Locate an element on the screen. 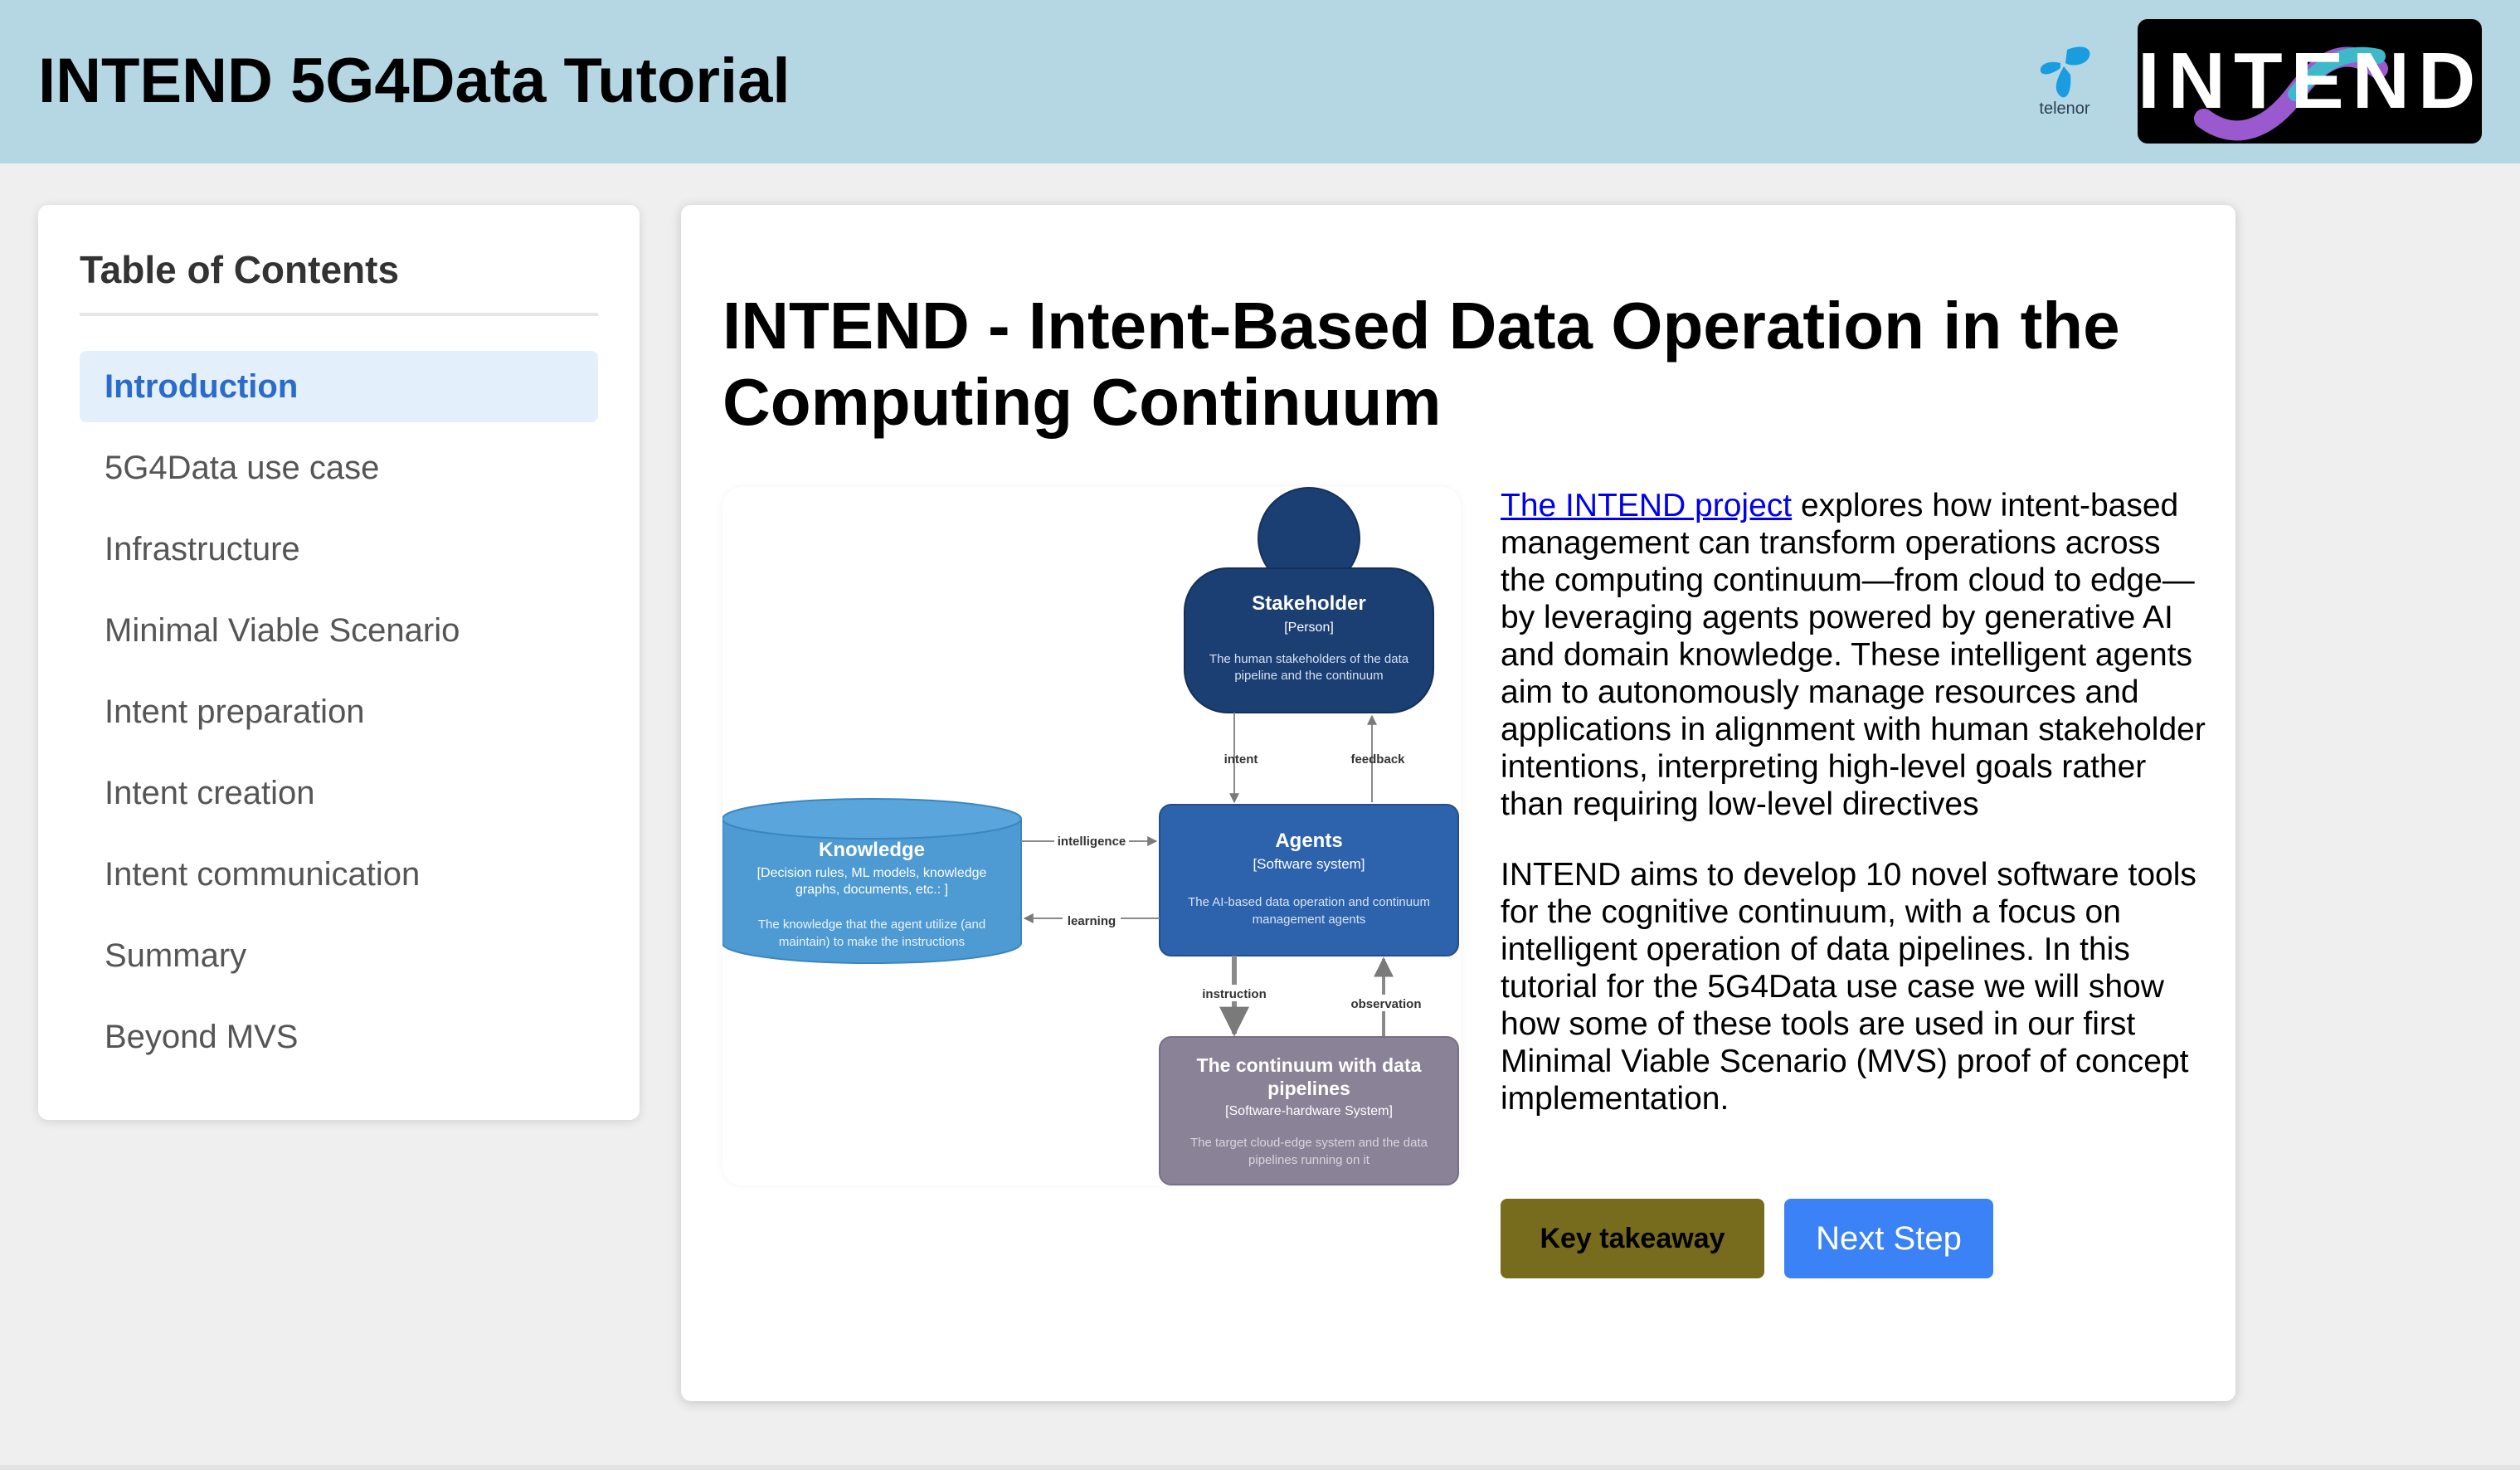 The height and width of the screenshot is (1470, 2520). agents-node is located at coordinates (1309, 880).